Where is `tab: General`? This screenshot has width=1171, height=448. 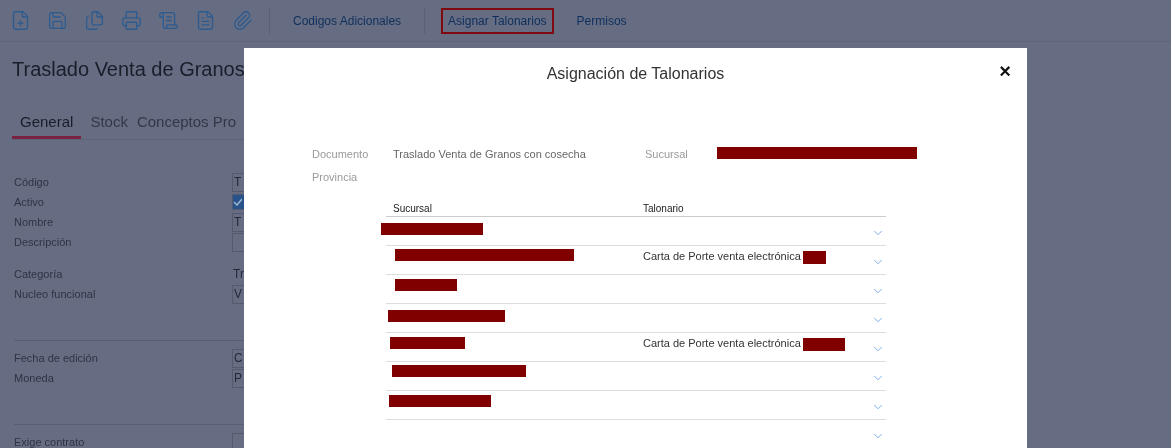 tab: General is located at coordinates (47, 124).